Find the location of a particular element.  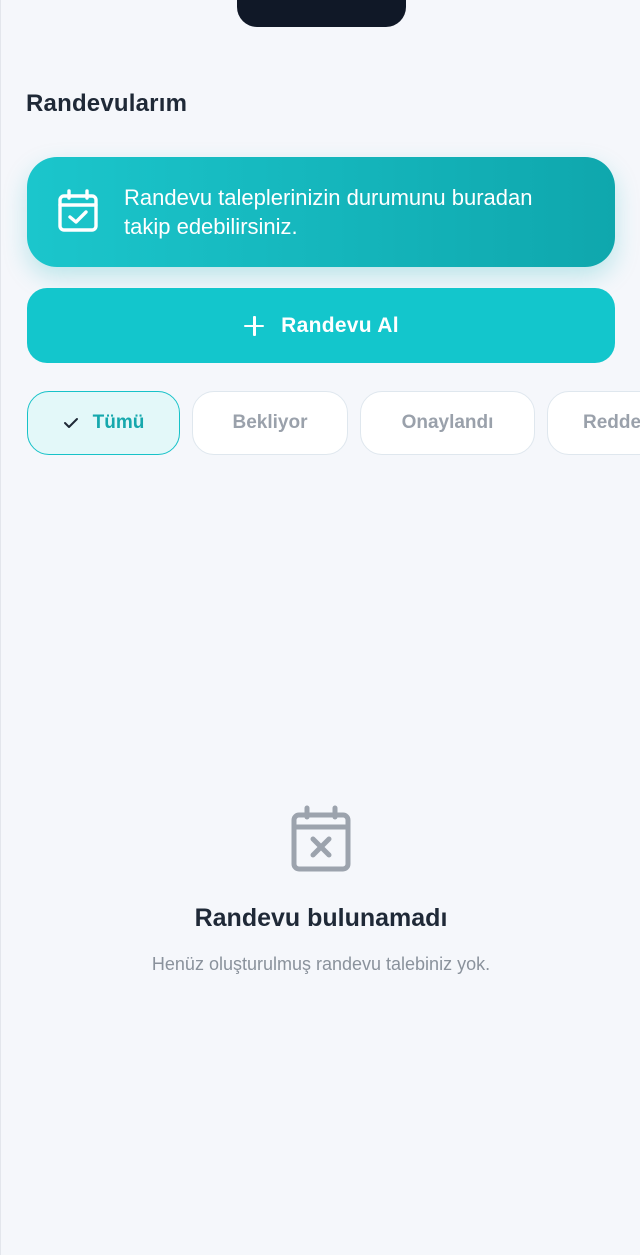

filter-chip-approved: Onaylandı is located at coordinates (447, 423).